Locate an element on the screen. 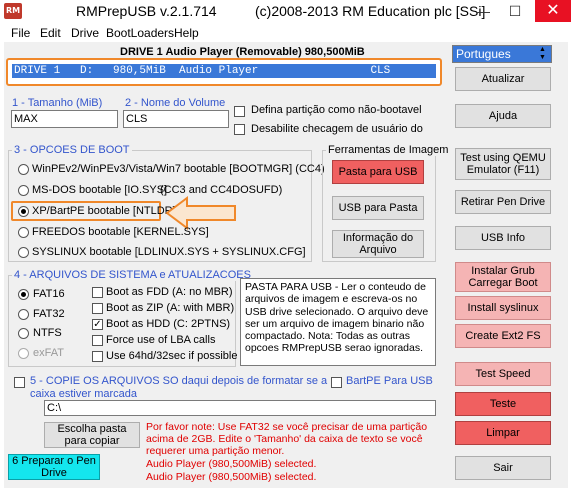 The image size is (571, 491). filesystem-legend: 4 - ARQUIVOS DE SISTEMA e ATUALIZACOES is located at coordinates (132, 275).